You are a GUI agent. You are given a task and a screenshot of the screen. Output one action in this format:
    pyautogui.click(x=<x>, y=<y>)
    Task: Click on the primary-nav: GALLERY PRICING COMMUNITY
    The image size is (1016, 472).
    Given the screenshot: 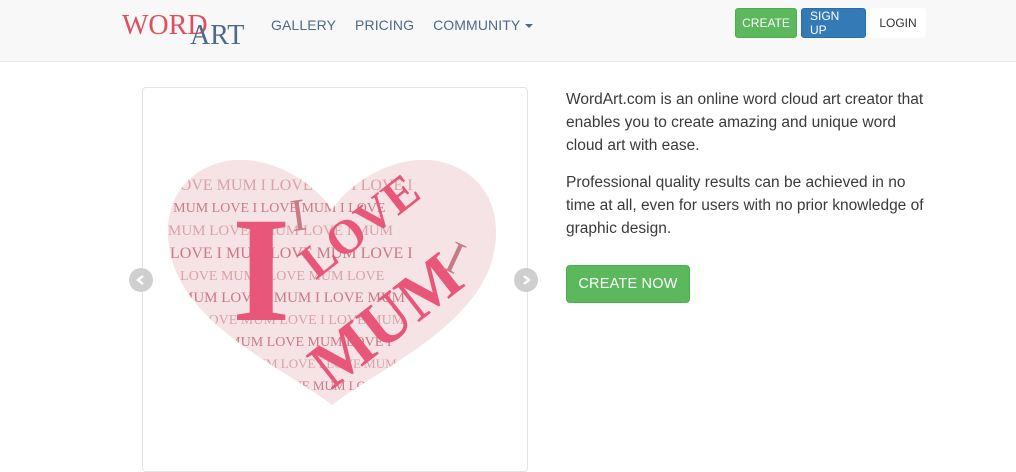 What is the action you would take?
    pyautogui.click(x=402, y=25)
    